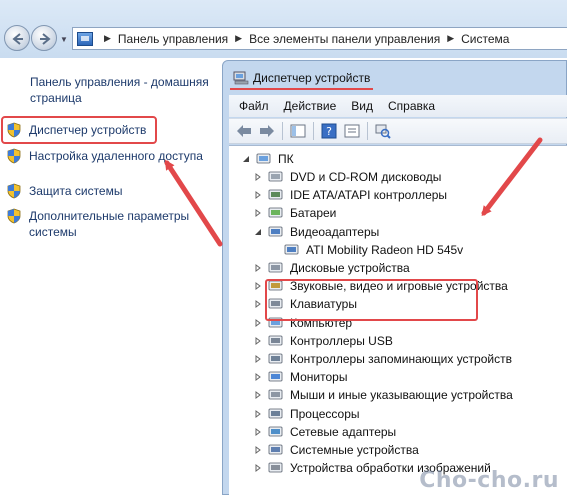  Describe the element at coordinates (362, 106) in the screenshot. I see `menu-view: Вид` at that location.